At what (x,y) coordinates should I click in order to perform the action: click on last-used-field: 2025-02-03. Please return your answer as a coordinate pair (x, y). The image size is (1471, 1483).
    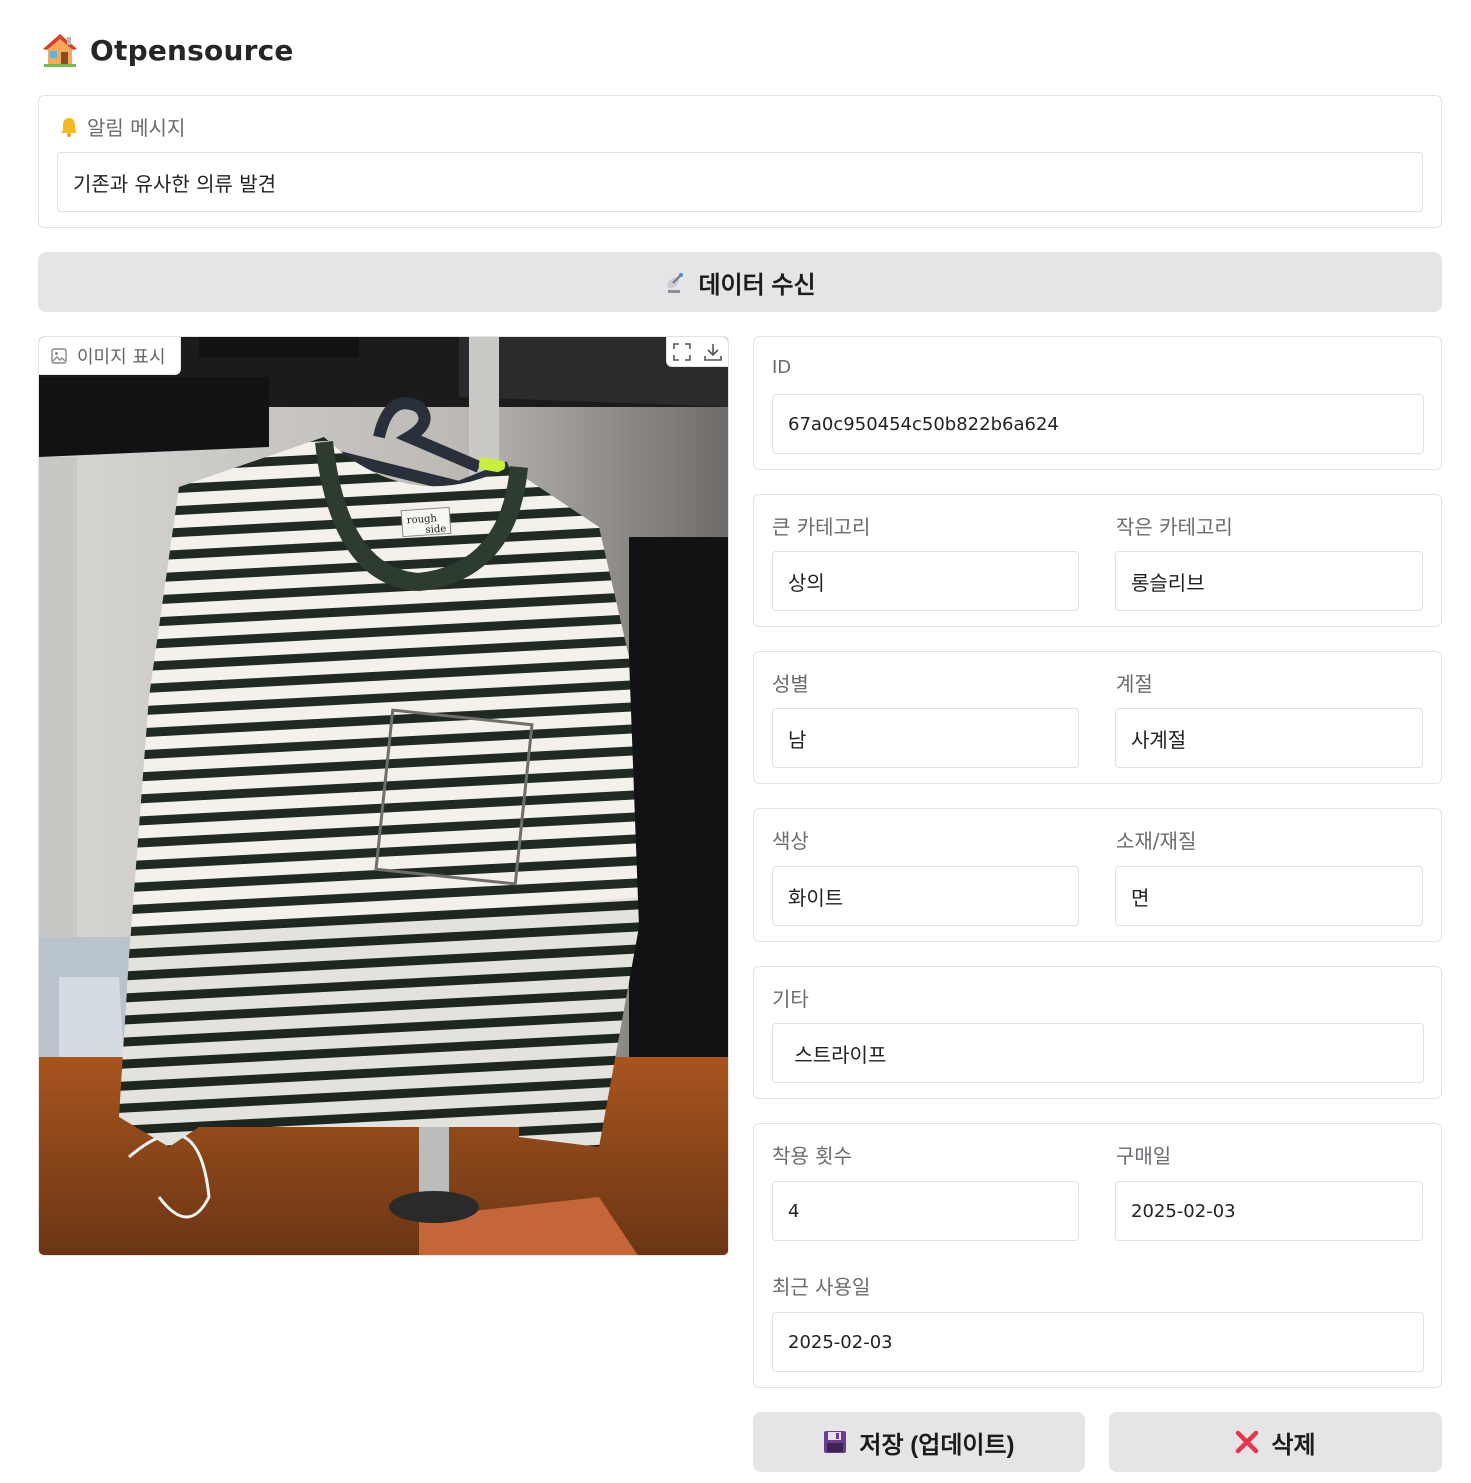
    Looking at the image, I should click on (1098, 1342).